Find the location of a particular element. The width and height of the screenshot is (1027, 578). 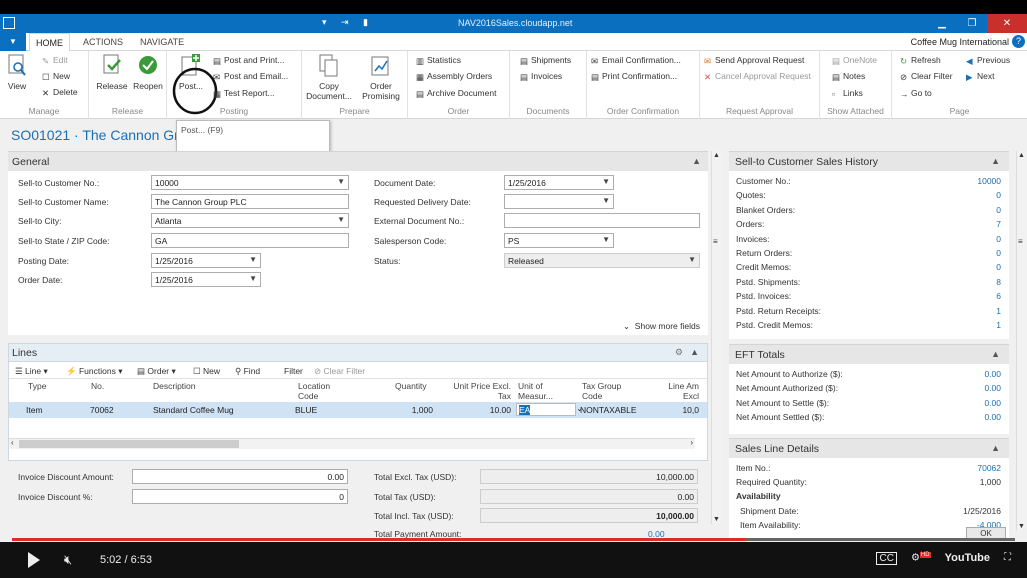

external-document-no-field is located at coordinates (602, 220).